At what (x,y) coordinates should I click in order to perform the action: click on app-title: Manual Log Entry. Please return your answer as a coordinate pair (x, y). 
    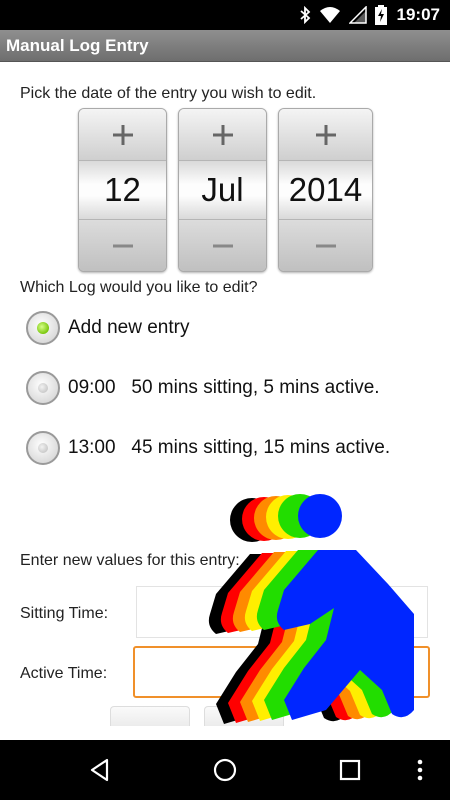
    Looking at the image, I should click on (77, 45).